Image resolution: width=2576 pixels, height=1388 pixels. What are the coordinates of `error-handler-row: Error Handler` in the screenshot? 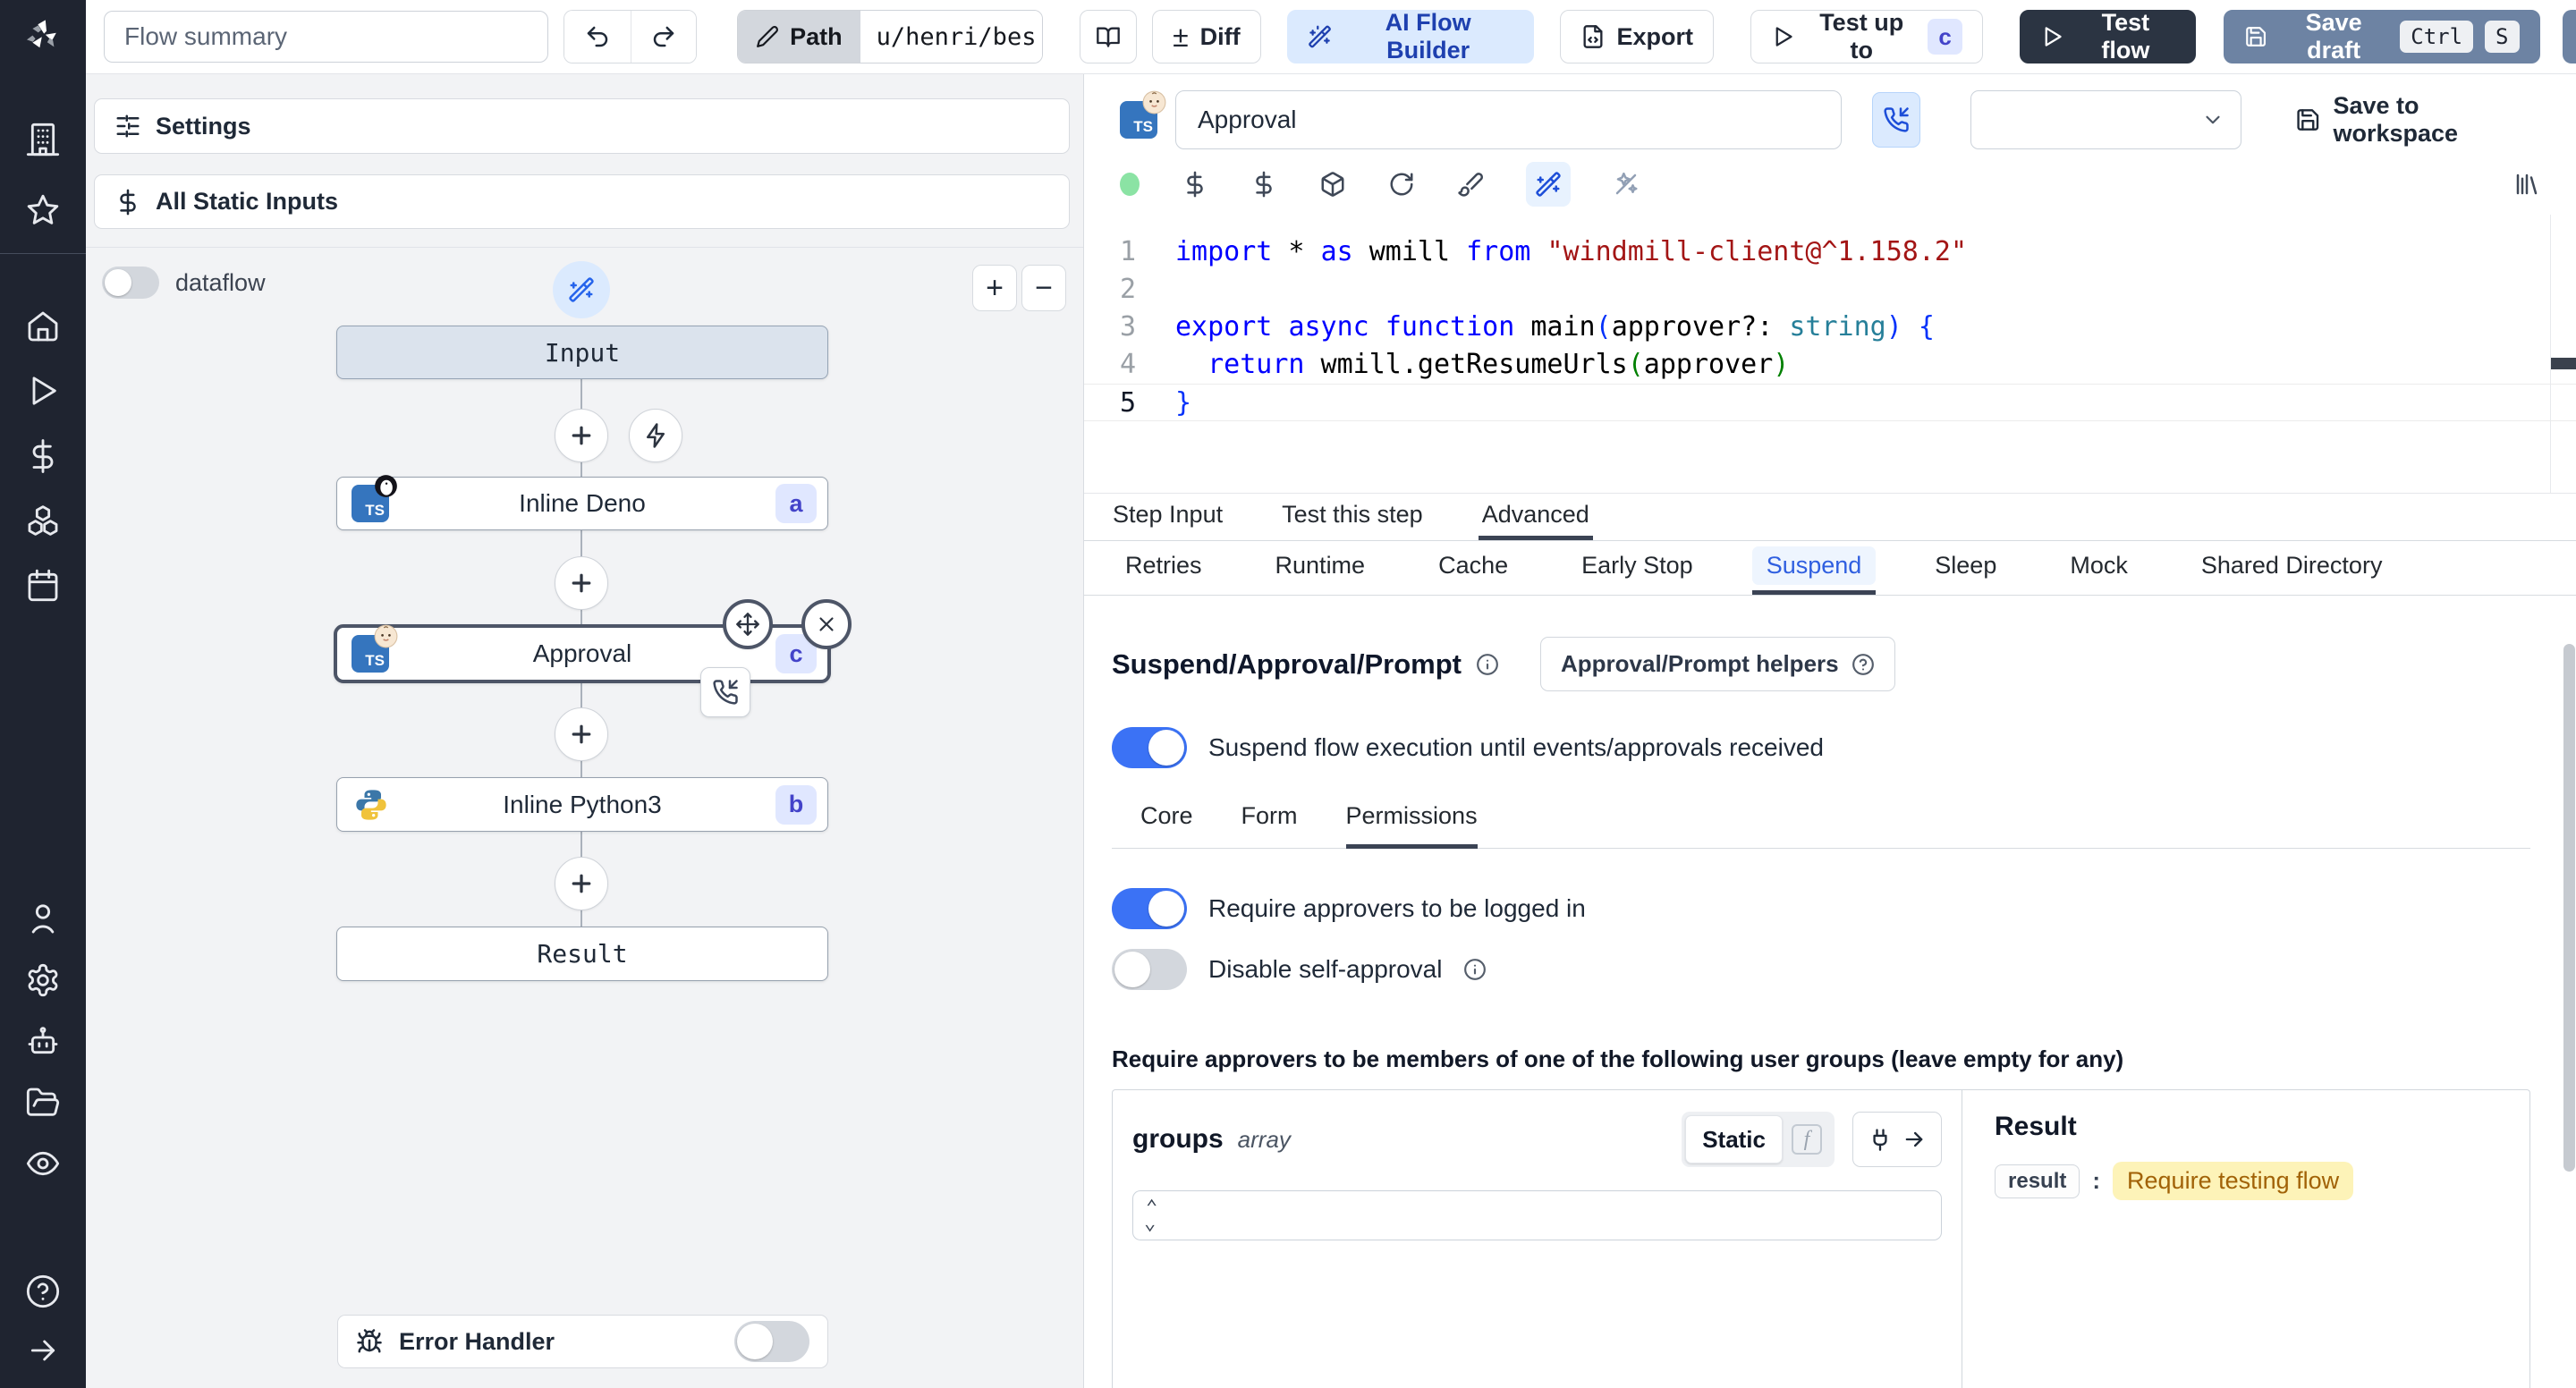 It's located at (582, 1342).